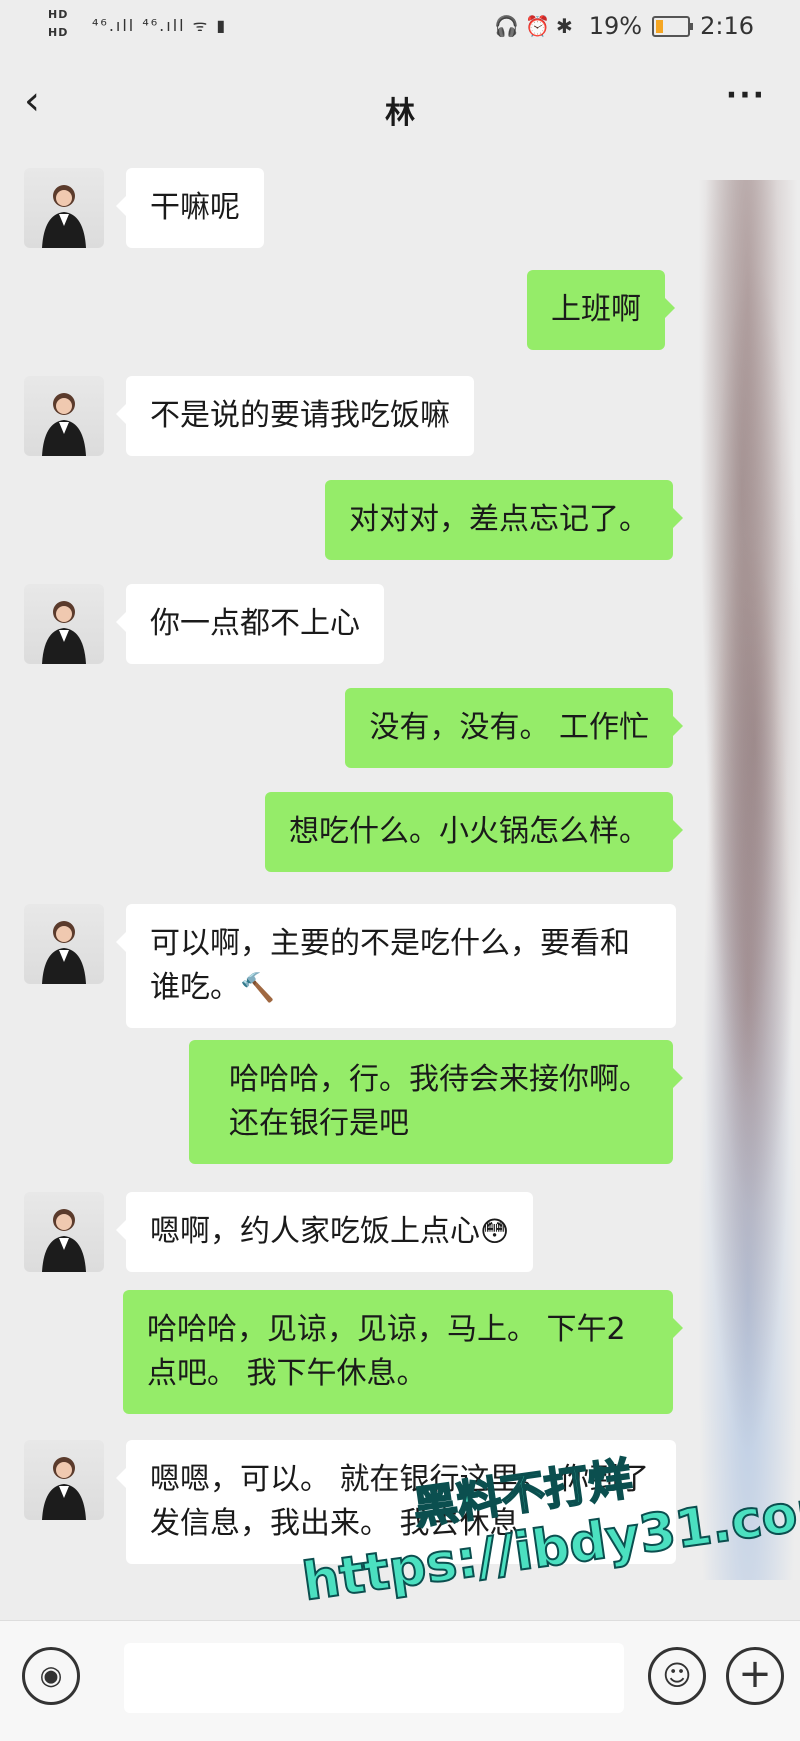  I want to click on message-row: 干嘛呢, so click(400, 205).